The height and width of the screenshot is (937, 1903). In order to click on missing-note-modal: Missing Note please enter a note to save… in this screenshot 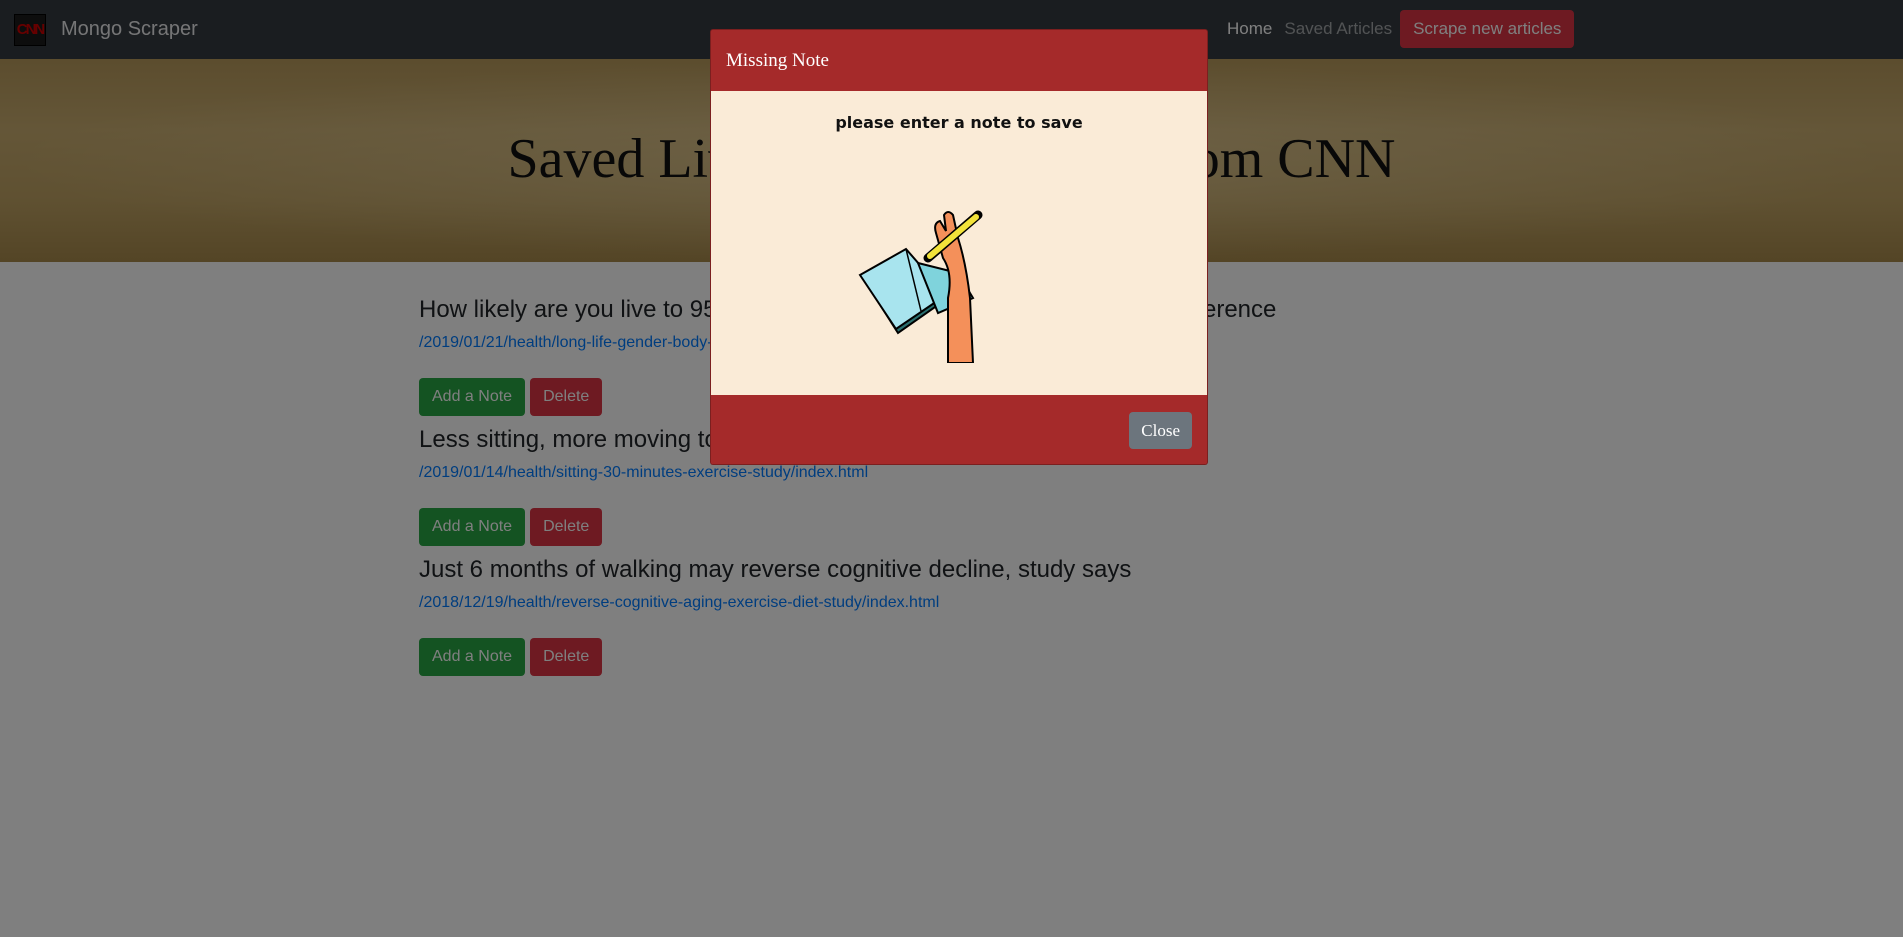, I will do `click(959, 247)`.